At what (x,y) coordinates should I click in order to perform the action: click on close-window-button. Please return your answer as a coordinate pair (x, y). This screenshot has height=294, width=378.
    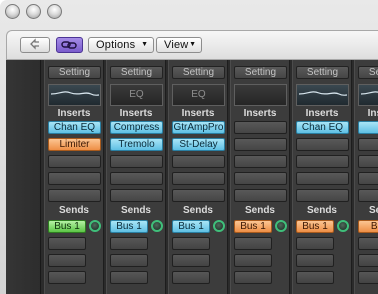
    Looking at the image, I should click on (12, 11).